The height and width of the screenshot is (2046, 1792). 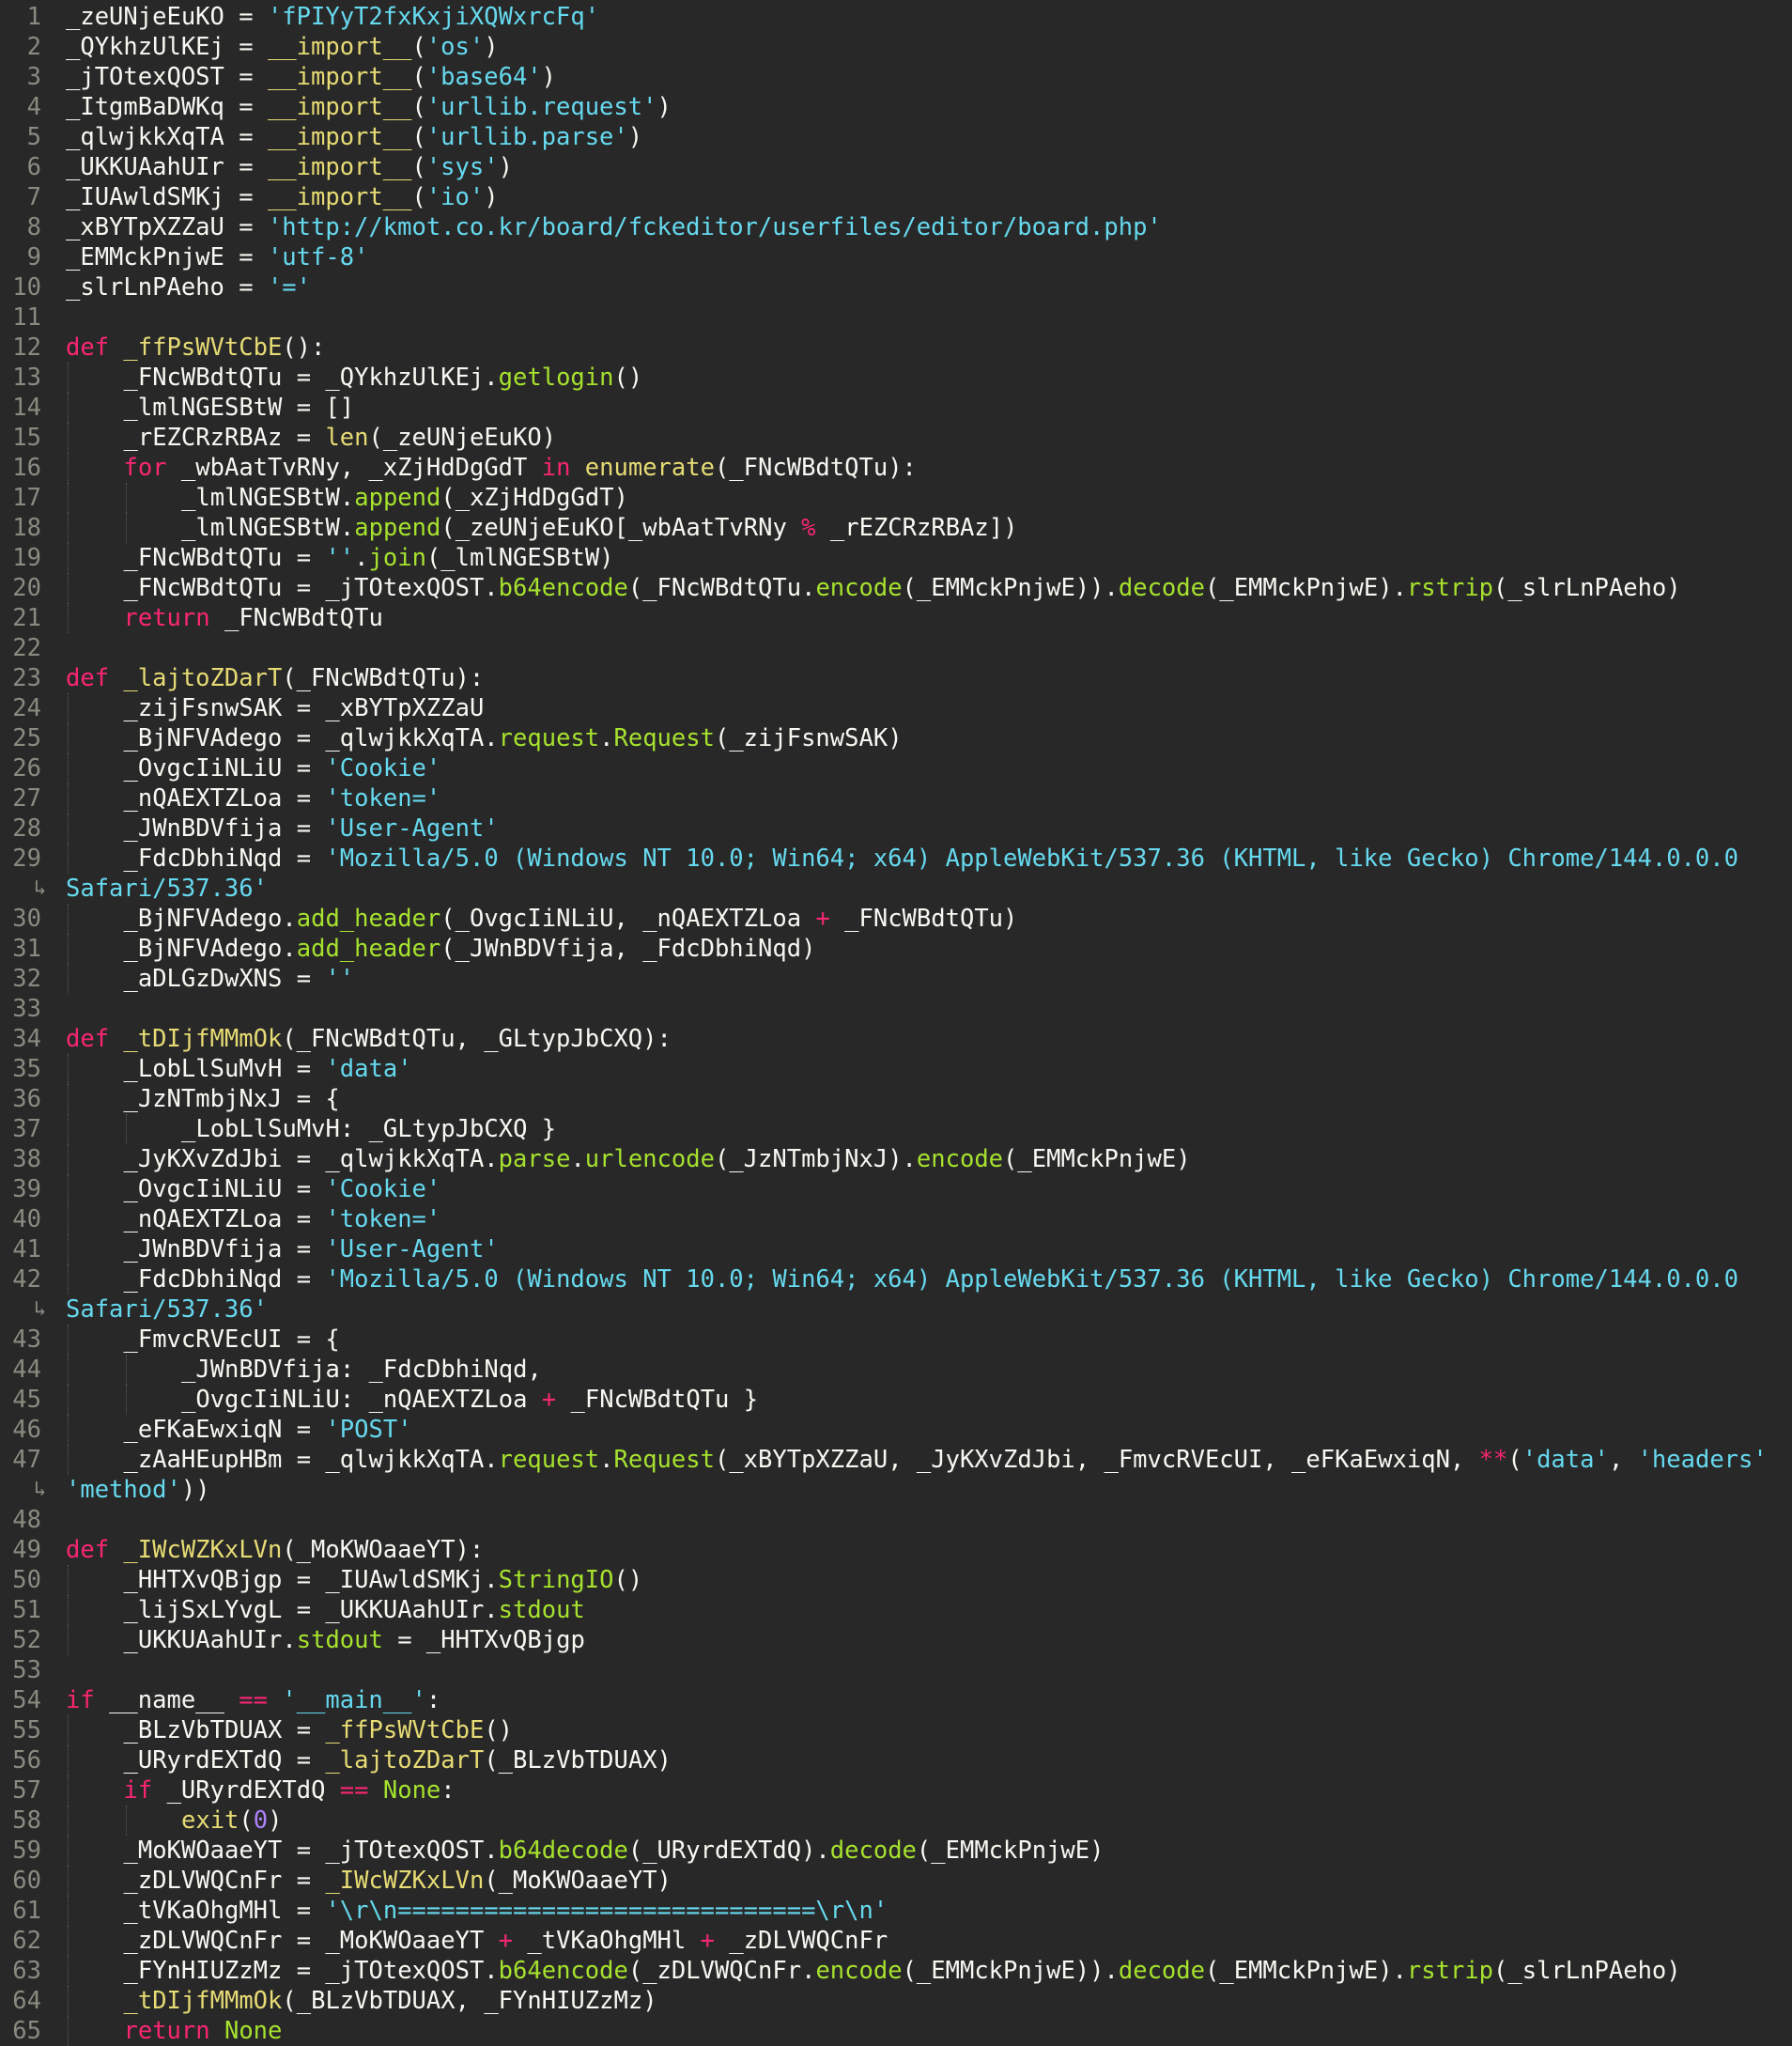 What do you see at coordinates (896, 1610) in the screenshot?
I see `code-line: 51 _lijSxLYvgL = _UKKUAahUIr.stdout` at bounding box center [896, 1610].